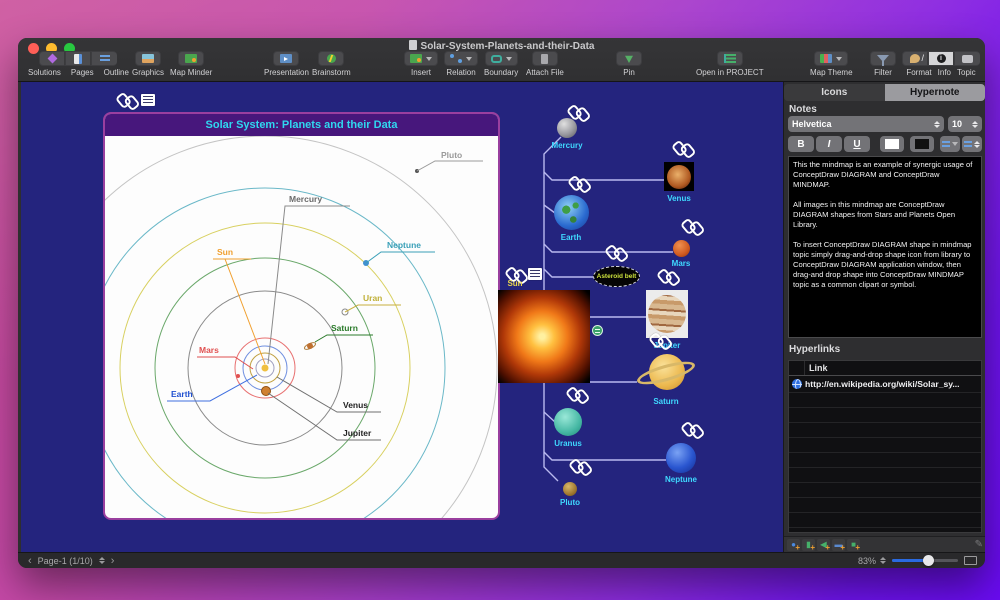 This screenshot has height=600, width=1000. I want to click on format-icon: /, so click(917, 58).